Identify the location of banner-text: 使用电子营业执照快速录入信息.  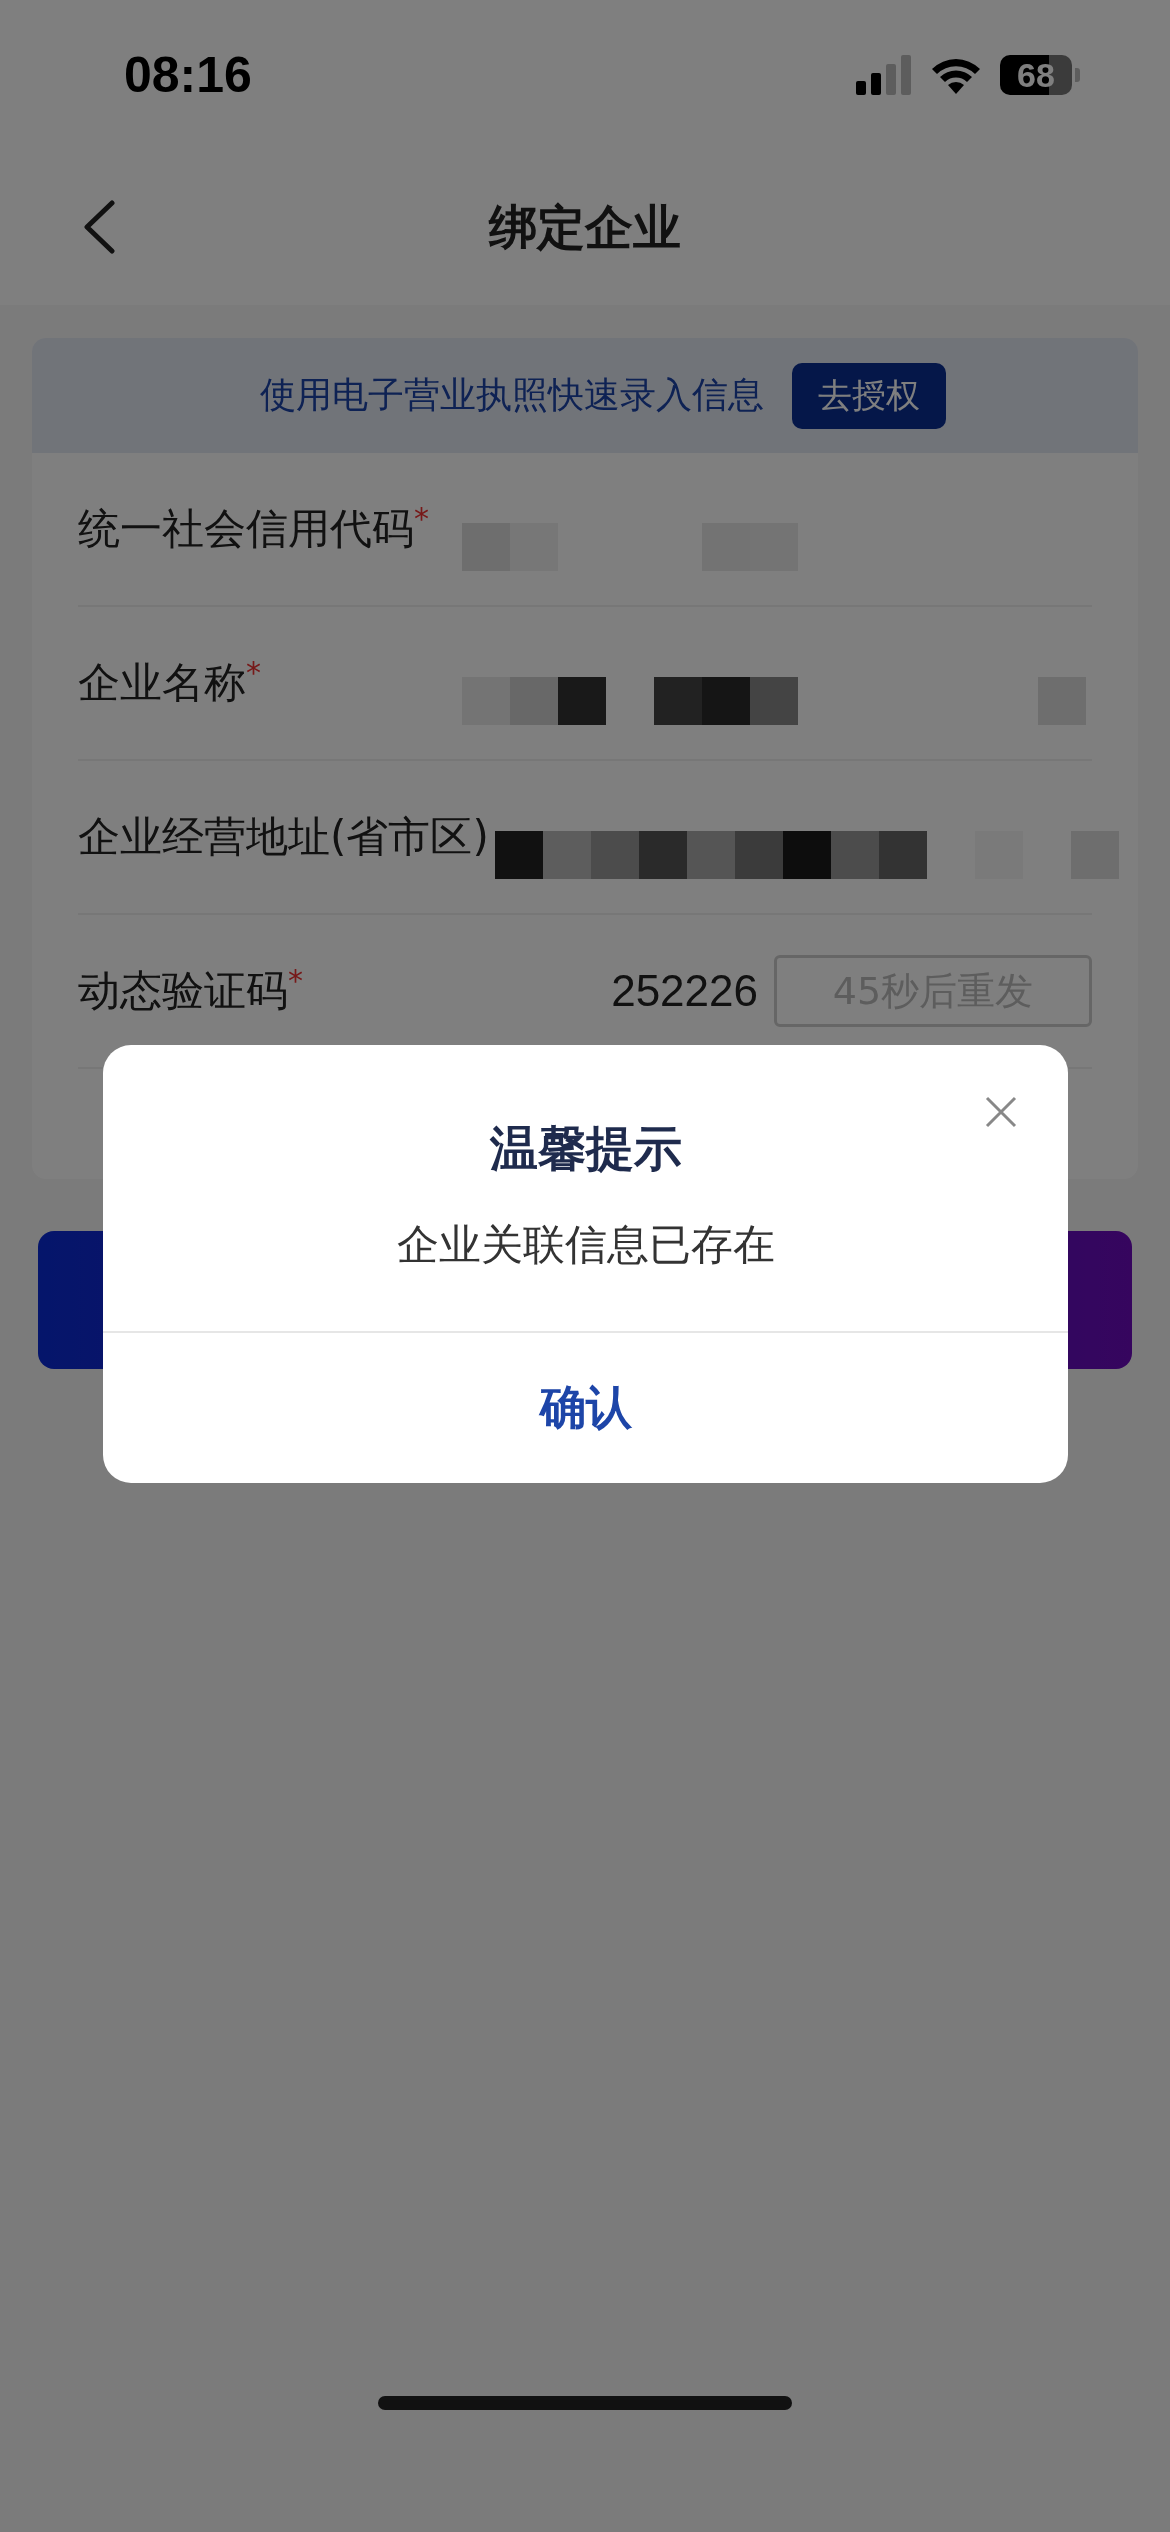
(512, 395).